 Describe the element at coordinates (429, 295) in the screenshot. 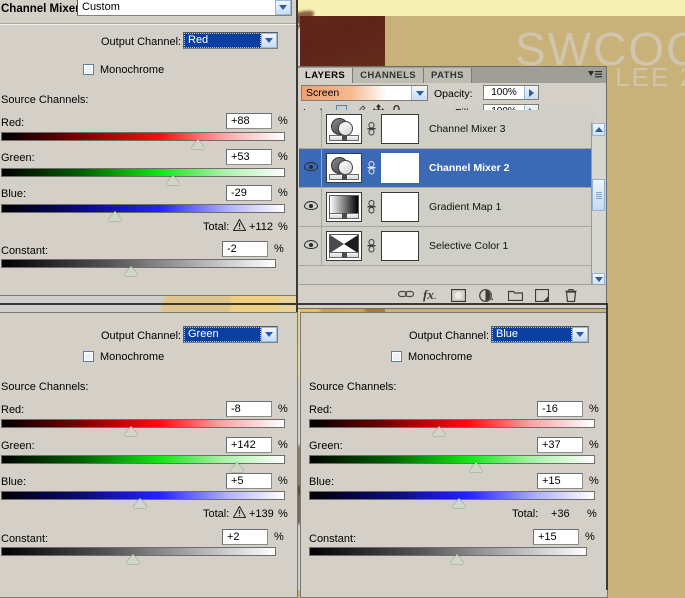

I see `layer-style-fx-icon: fx.` at that location.